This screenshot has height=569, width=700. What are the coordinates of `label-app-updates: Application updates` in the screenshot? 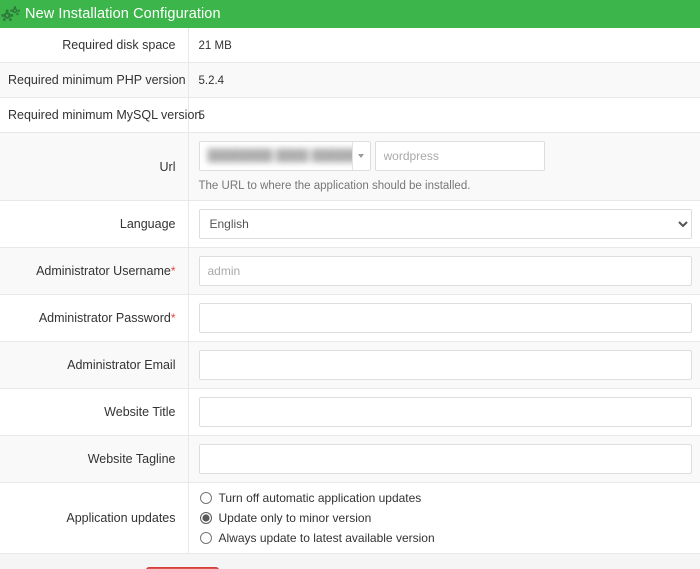 It's located at (94, 518).